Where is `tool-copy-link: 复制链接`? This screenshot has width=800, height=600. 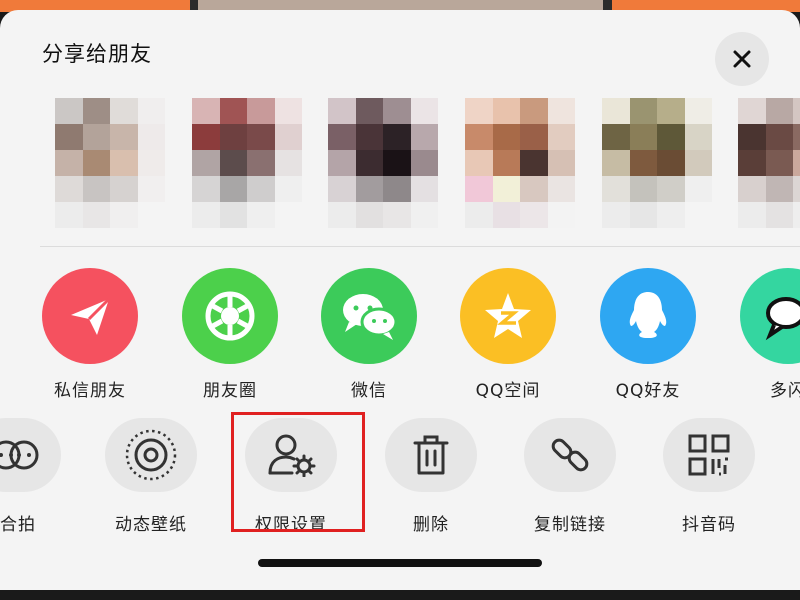
tool-copy-link: 复制链接 is located at coordinates (570, 476).